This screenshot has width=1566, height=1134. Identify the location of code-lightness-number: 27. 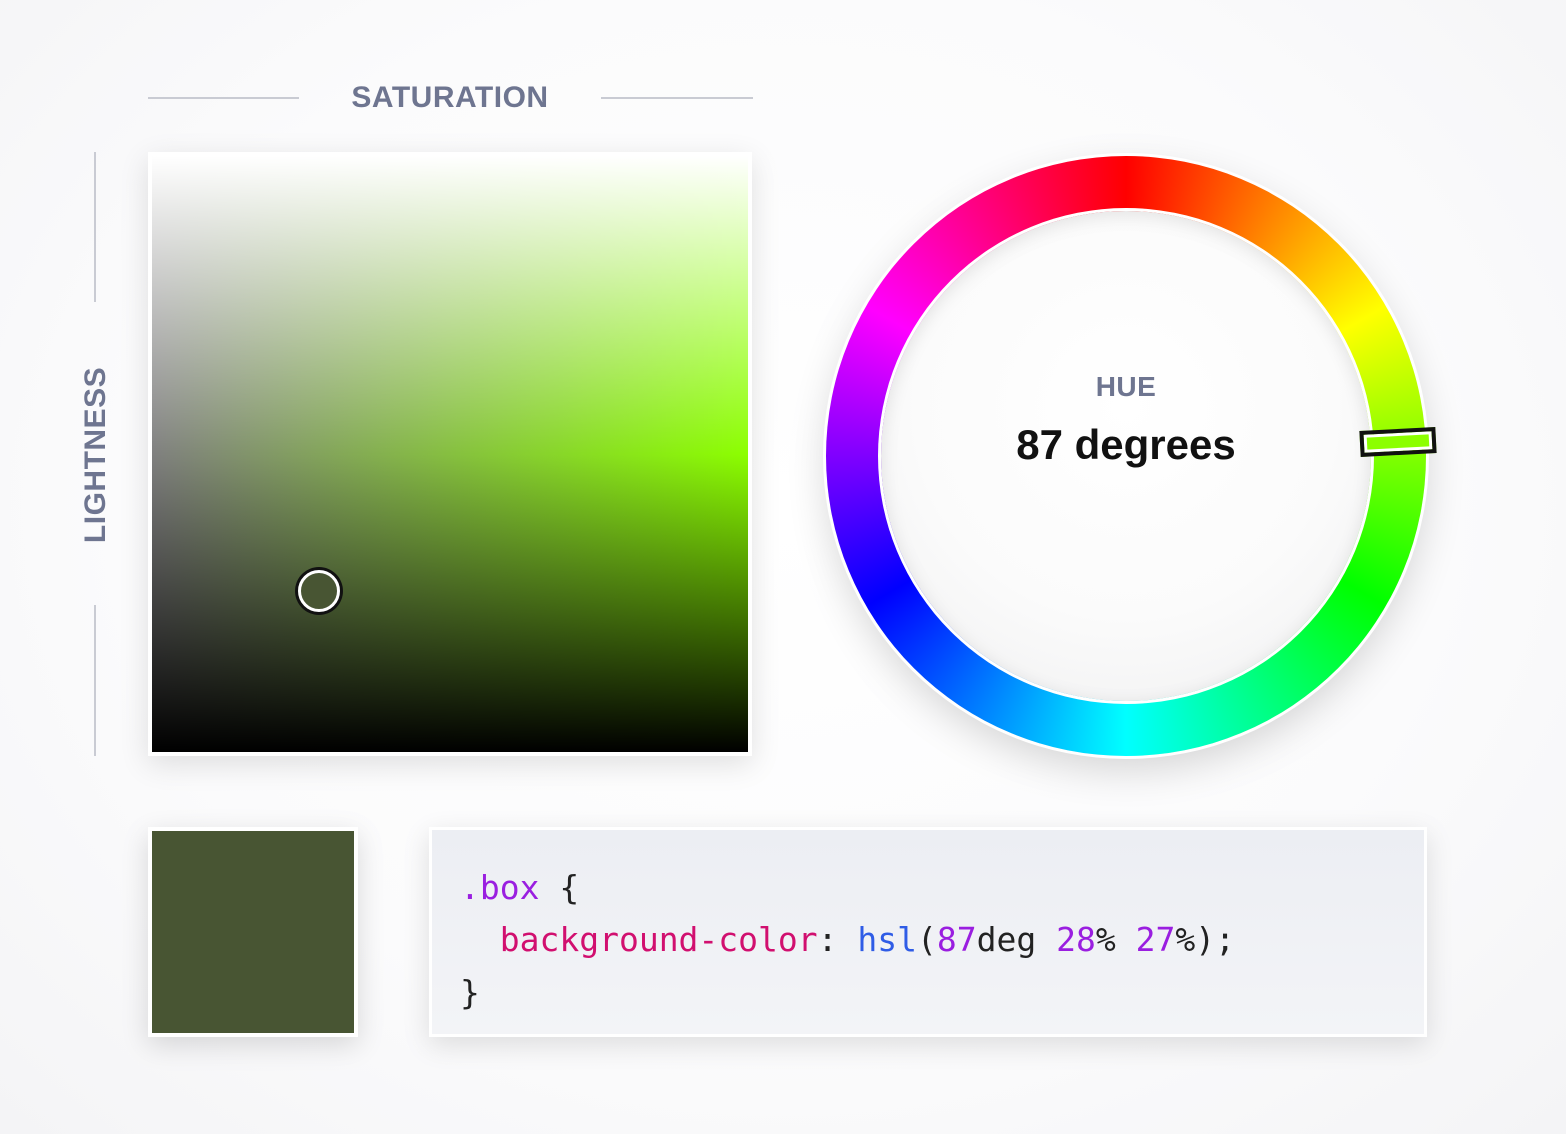
(1155, 939).